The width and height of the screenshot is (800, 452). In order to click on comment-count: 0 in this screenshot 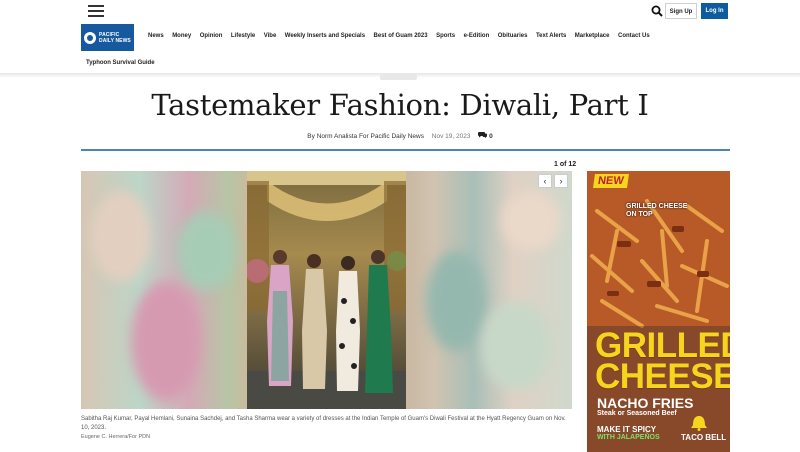, I will do `click(491, 136)`.